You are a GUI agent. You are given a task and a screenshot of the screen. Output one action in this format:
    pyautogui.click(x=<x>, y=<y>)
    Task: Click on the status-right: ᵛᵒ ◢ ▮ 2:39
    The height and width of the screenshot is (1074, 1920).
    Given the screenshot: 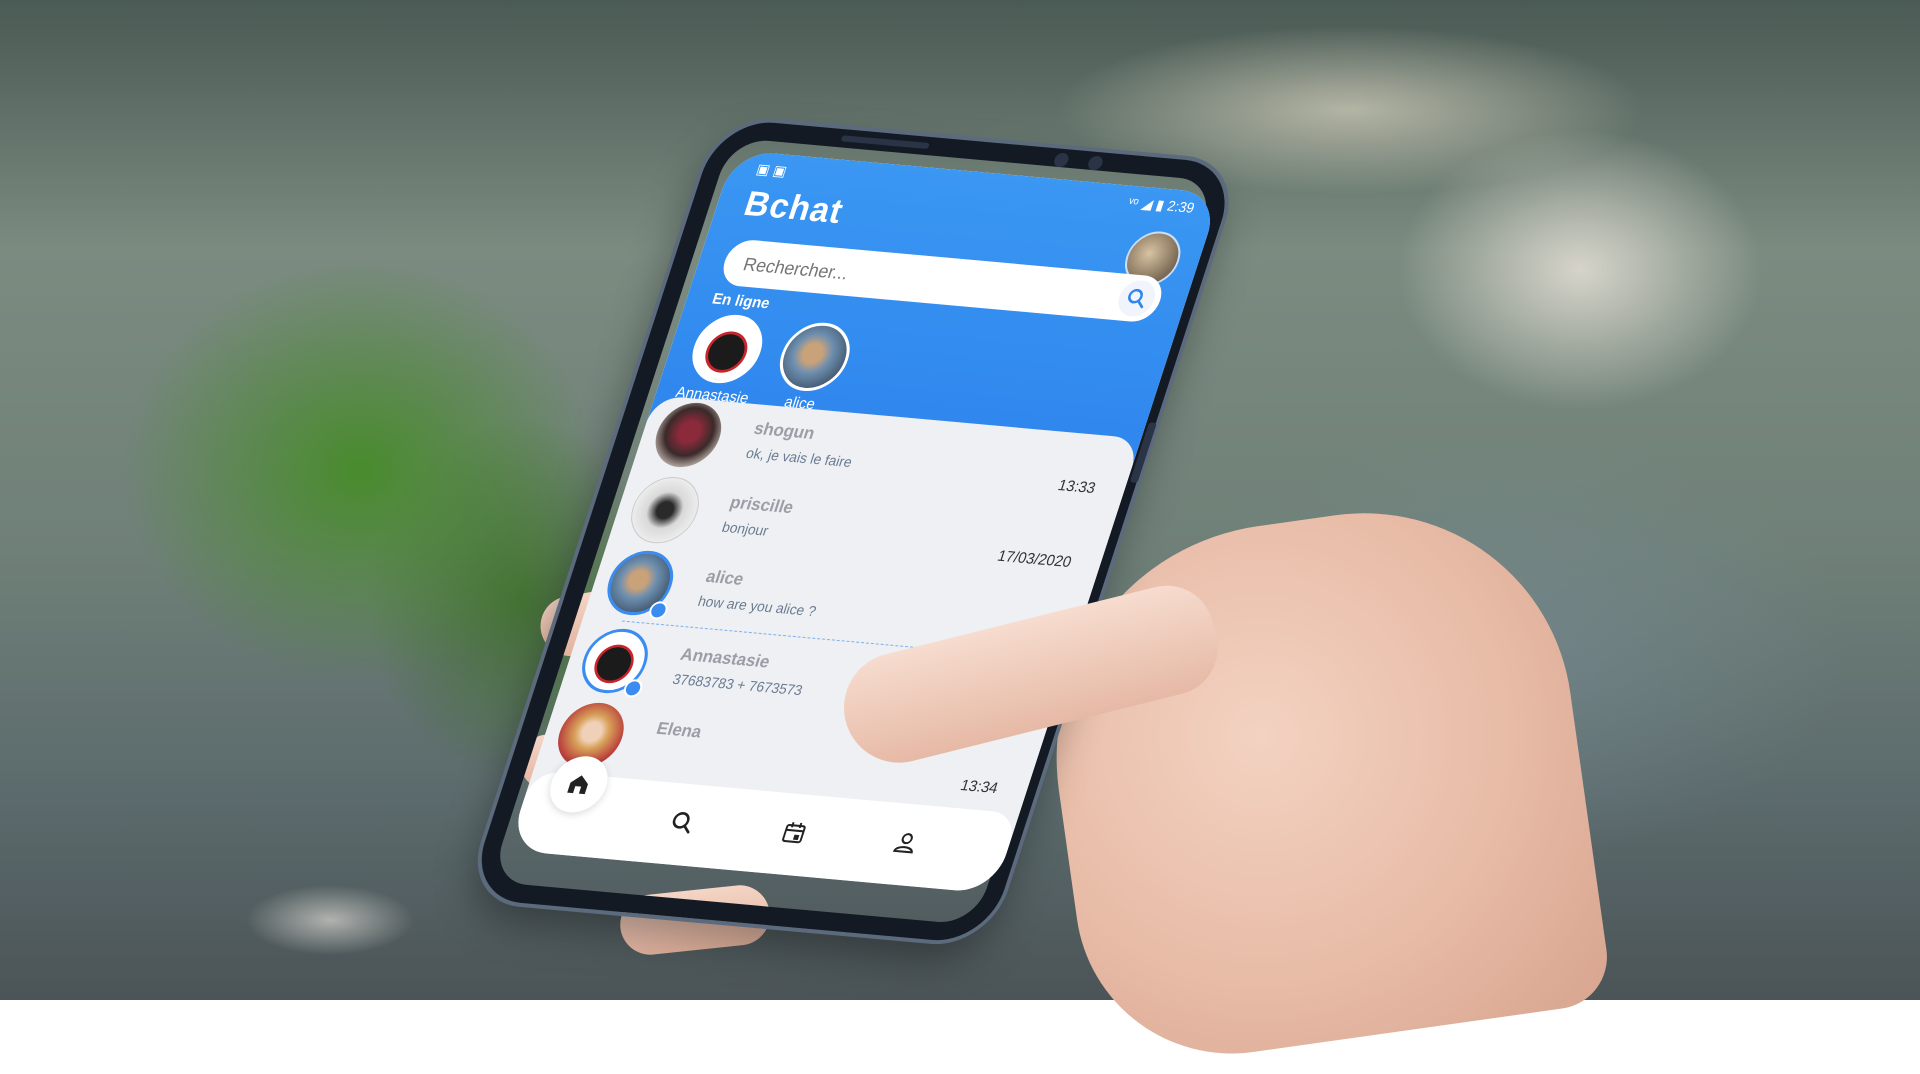 What is the action you would take?
    pyautogui.click(x=1161, y=205)
    